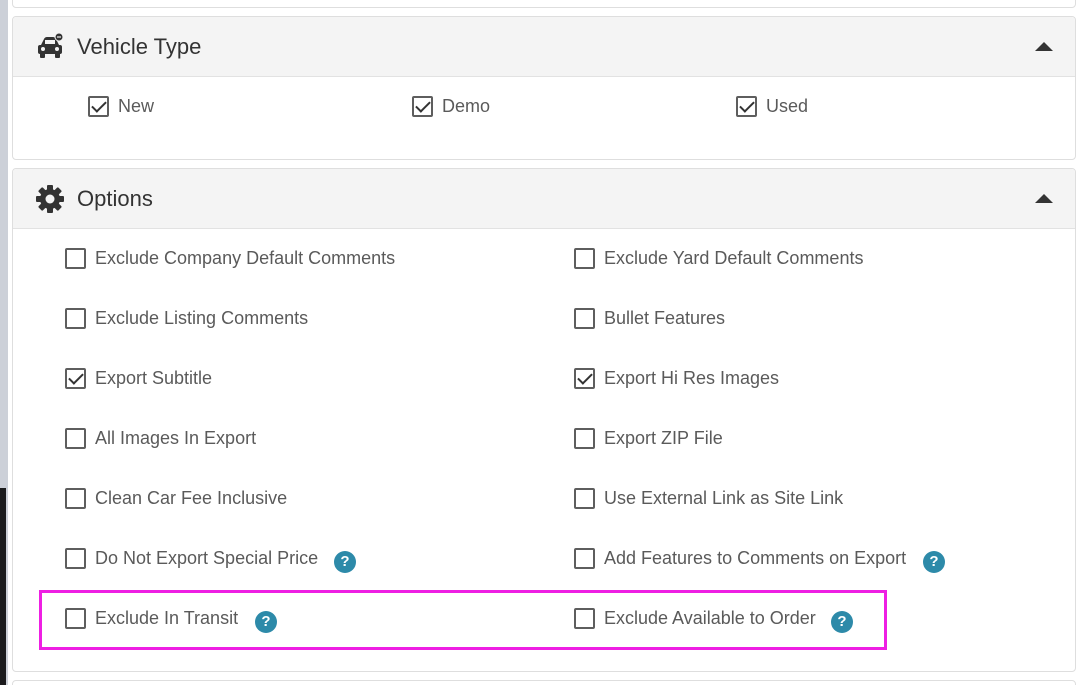 Image resolution: width=1079 pixels, height=685 pixels. I want to click on checkbox-label: Exclude In Transit, so click(167, 617).